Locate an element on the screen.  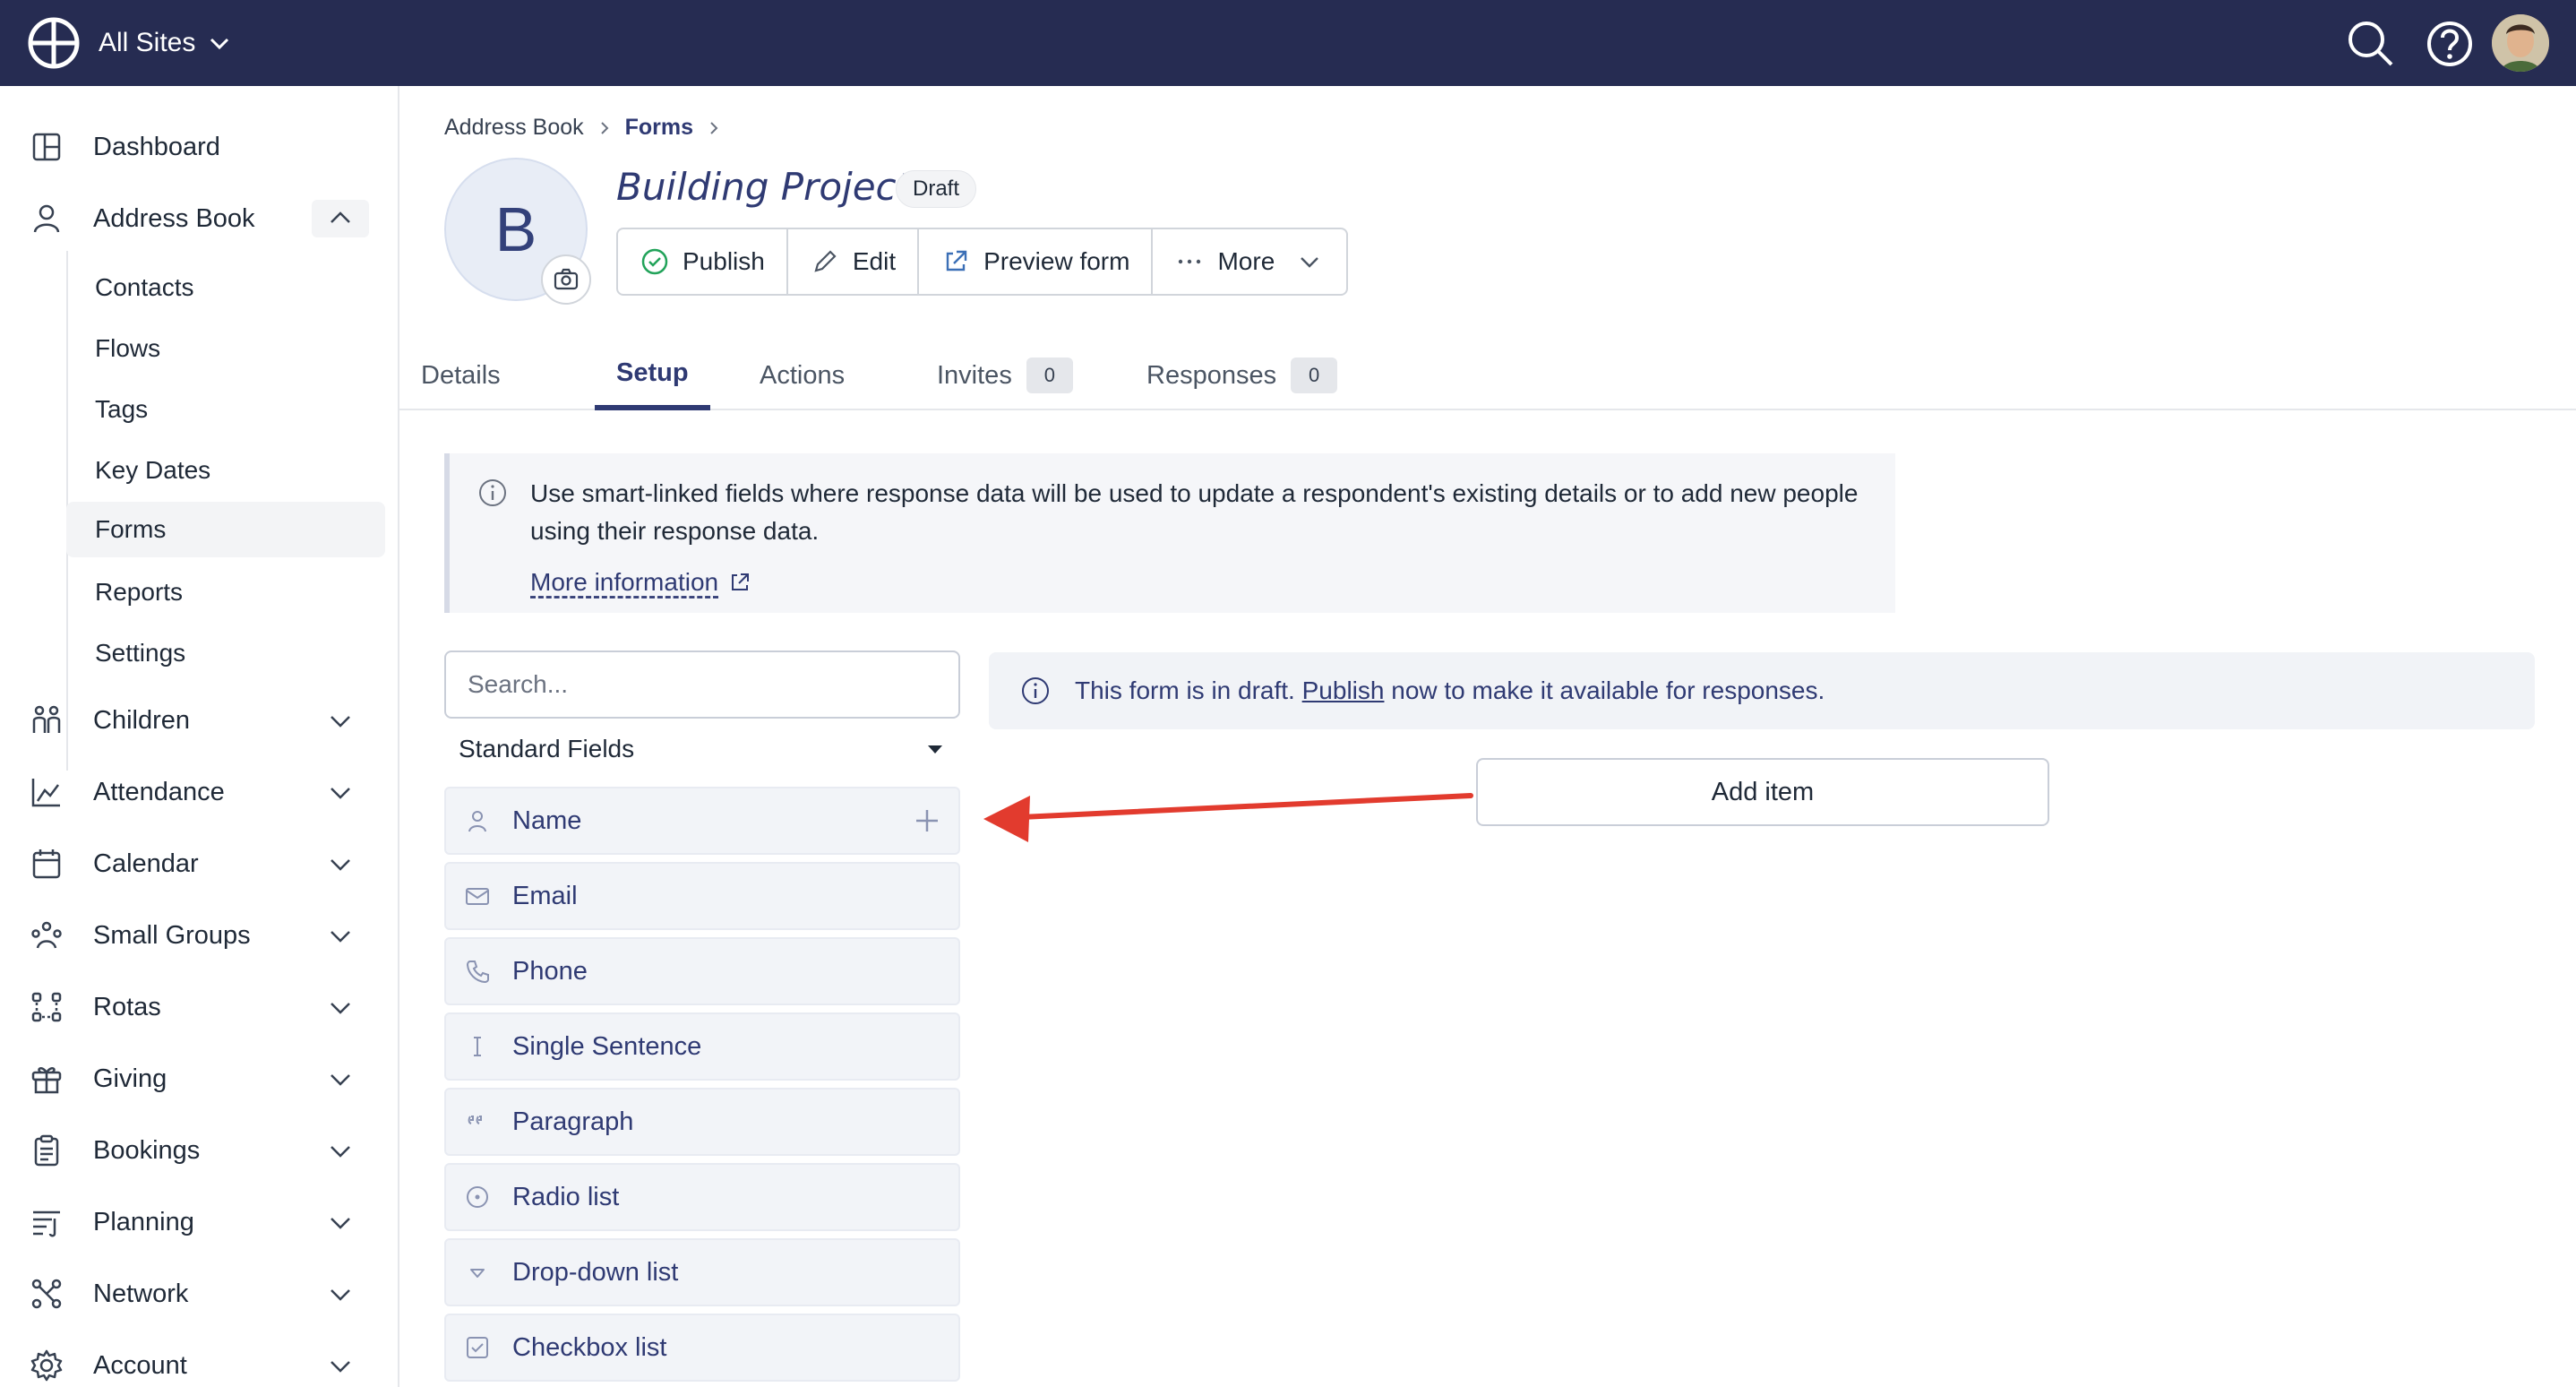
phone-icon is located at coordinates (477, 972).